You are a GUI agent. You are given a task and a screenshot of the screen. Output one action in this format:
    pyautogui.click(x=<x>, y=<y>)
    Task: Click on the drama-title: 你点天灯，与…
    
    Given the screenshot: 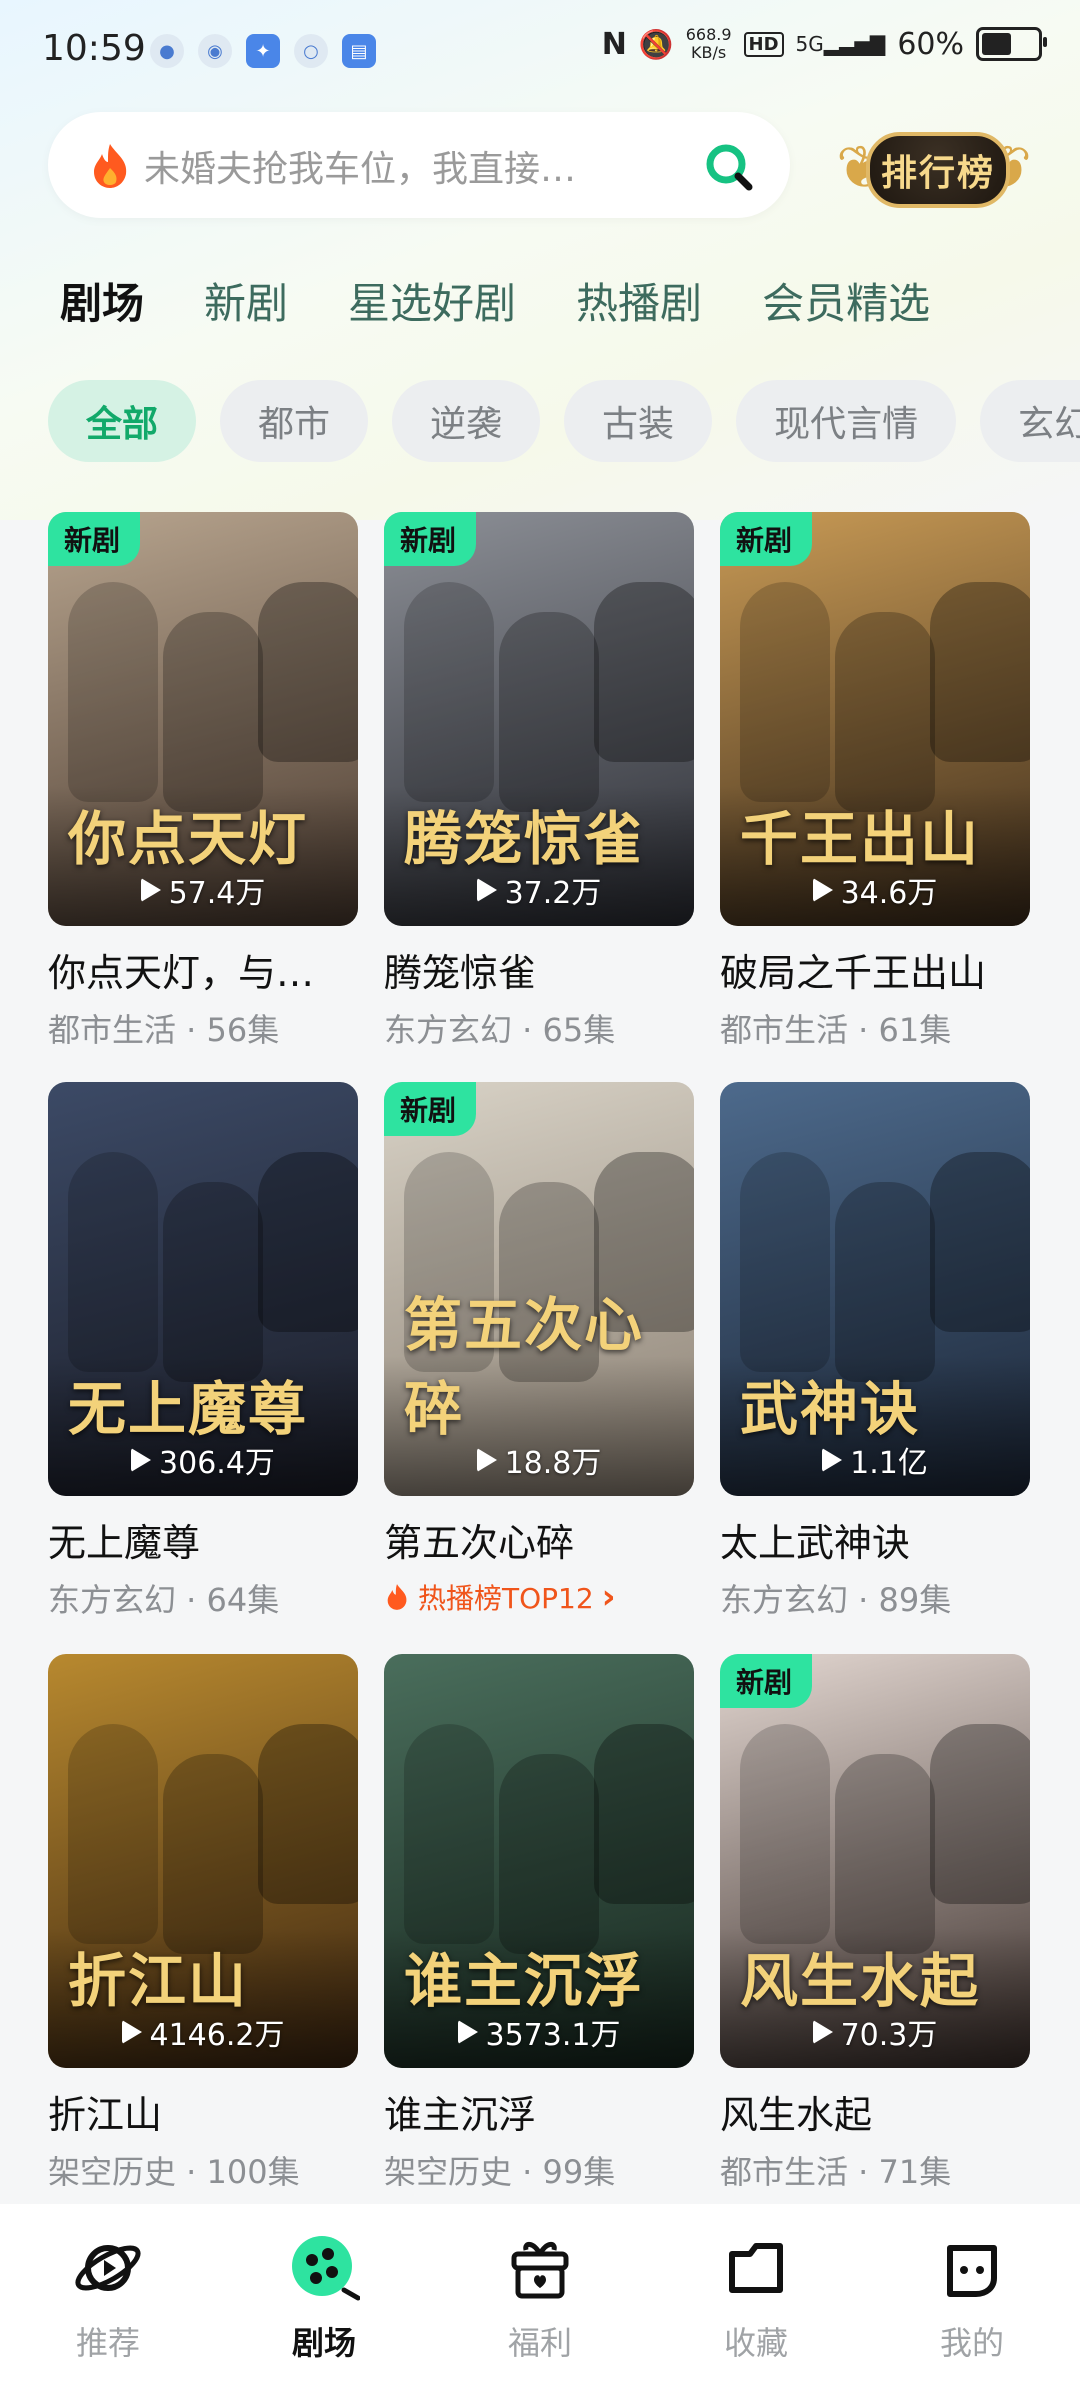 What is the action you would take?
    pyautogui.click(x=203, y=969)
    